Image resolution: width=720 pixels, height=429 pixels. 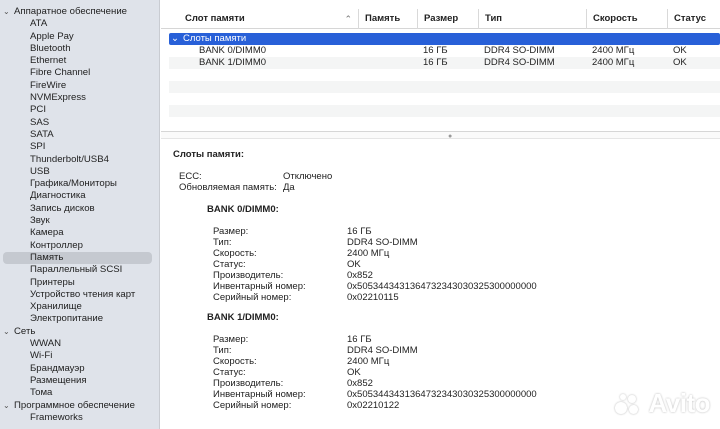 I want to click on sidebar-item-disc-burning: Запись дисков, so click(x=79, y=209).